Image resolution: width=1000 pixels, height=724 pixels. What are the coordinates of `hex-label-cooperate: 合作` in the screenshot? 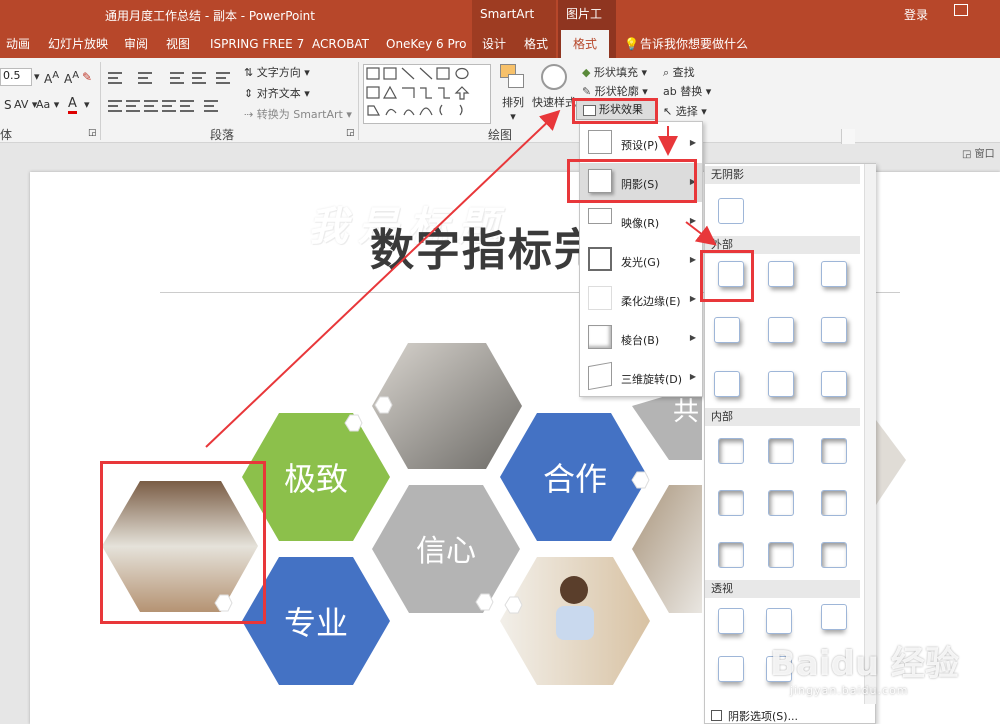 It's located at (575, 479).